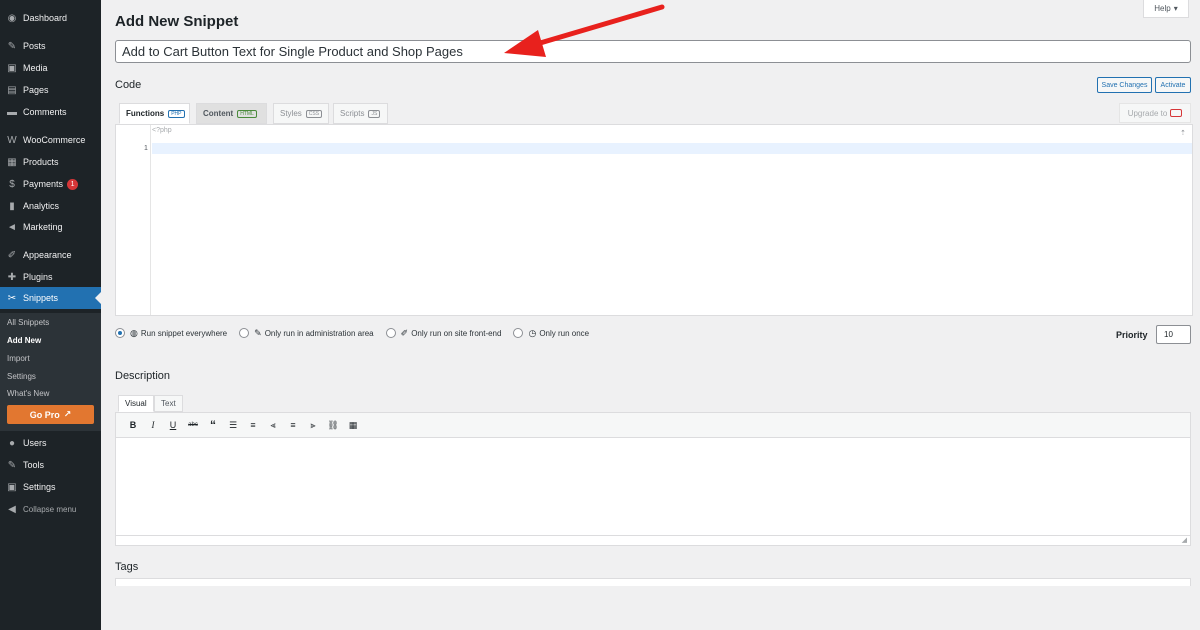 Image resolution: width=1200 pixels, height=630 pixels. Describe the element at coordinates (12, 277) in the screenshot. I see `plugin-icon: ✚` at that location.